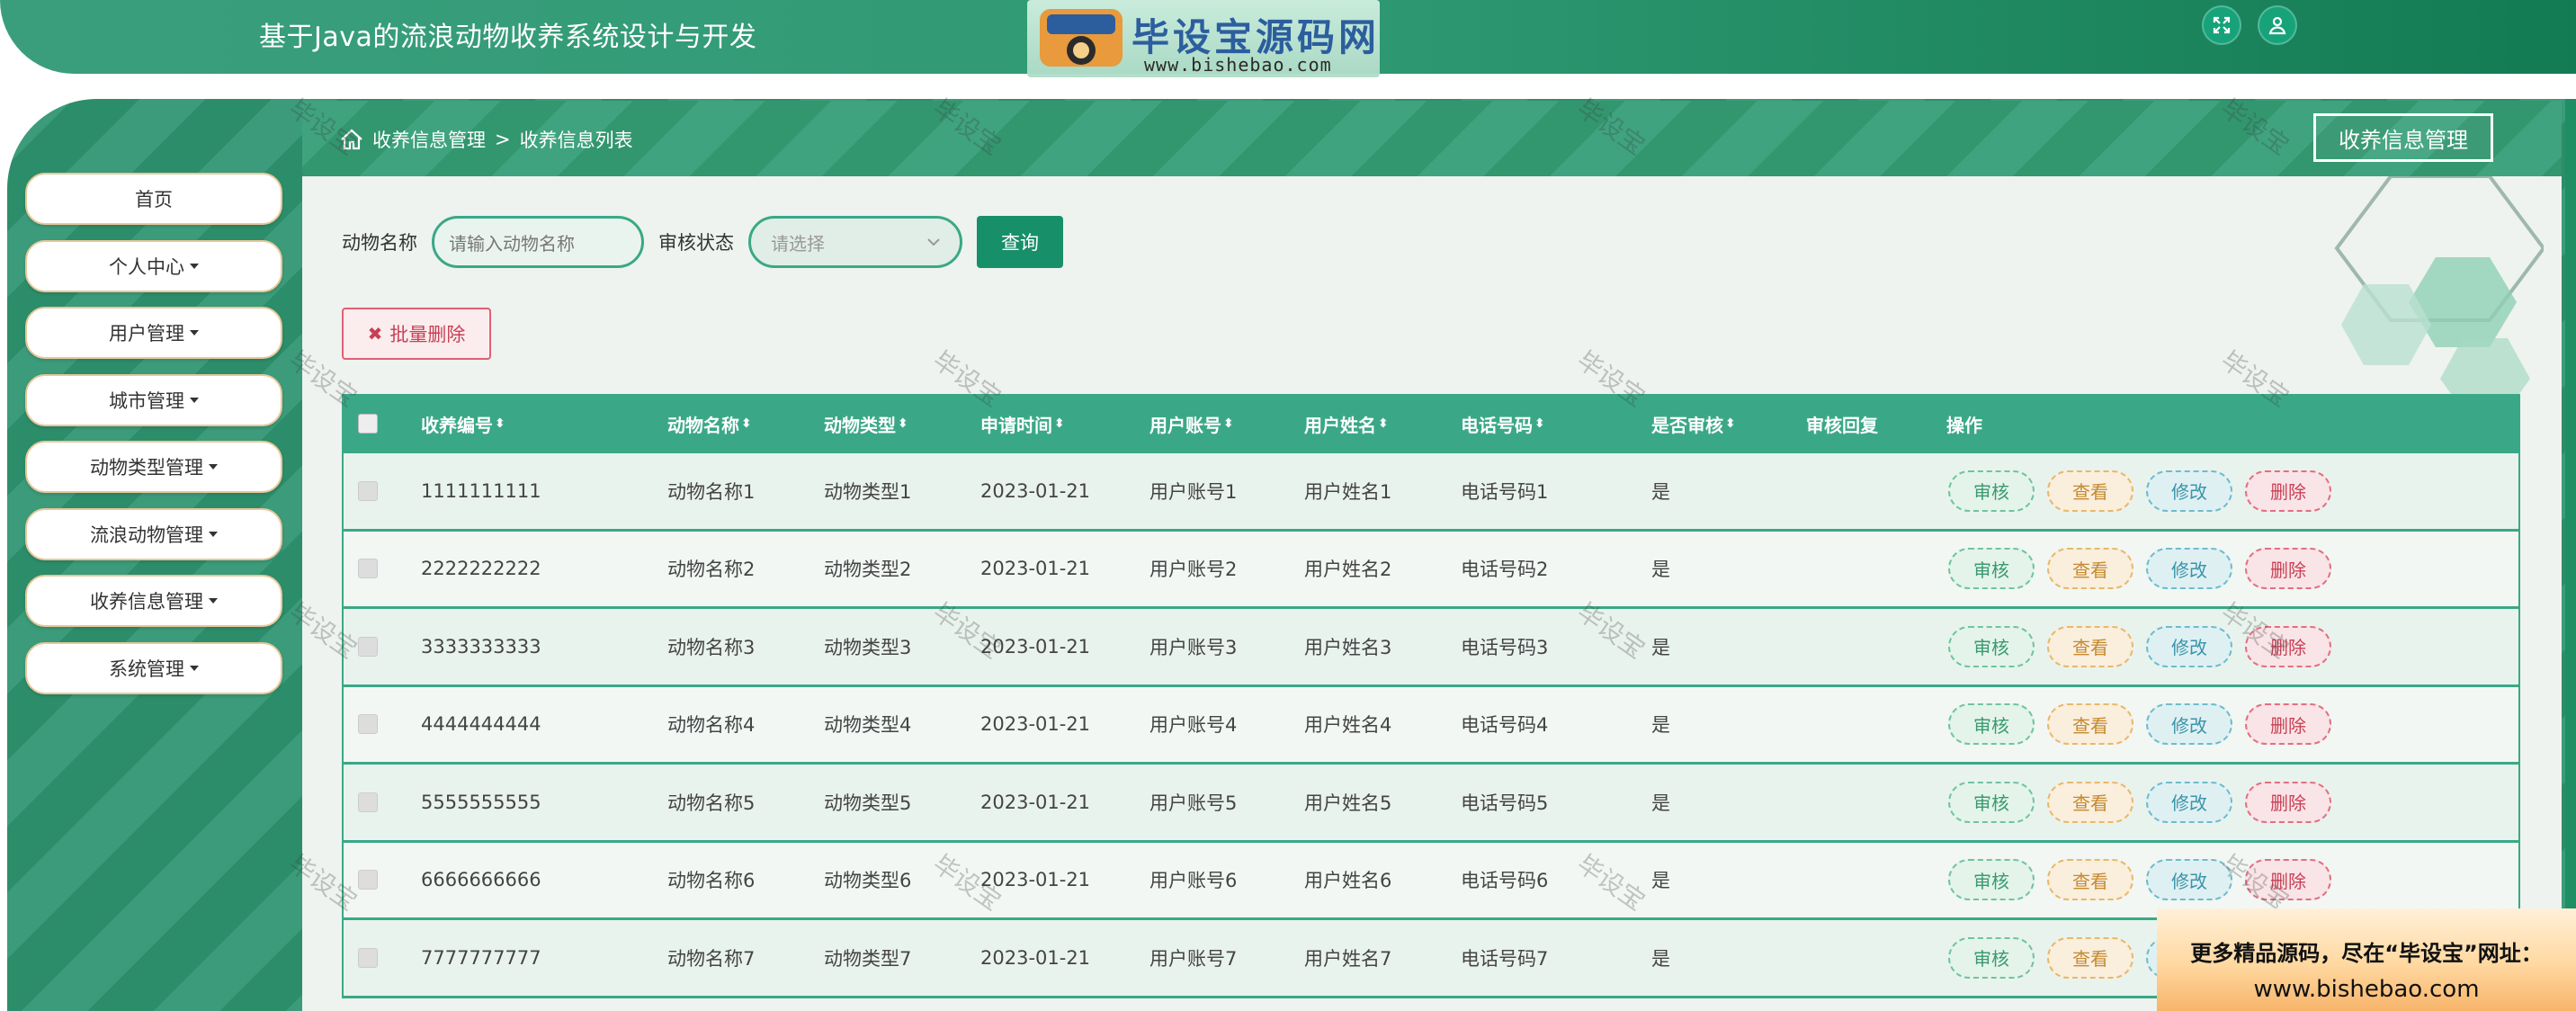 The image size is (2576, 1011). What do you see at coordinates (481, 646) in the screenshot?
I see `adoption-no-cell: 3333333333` at bounding box center [481, 646].